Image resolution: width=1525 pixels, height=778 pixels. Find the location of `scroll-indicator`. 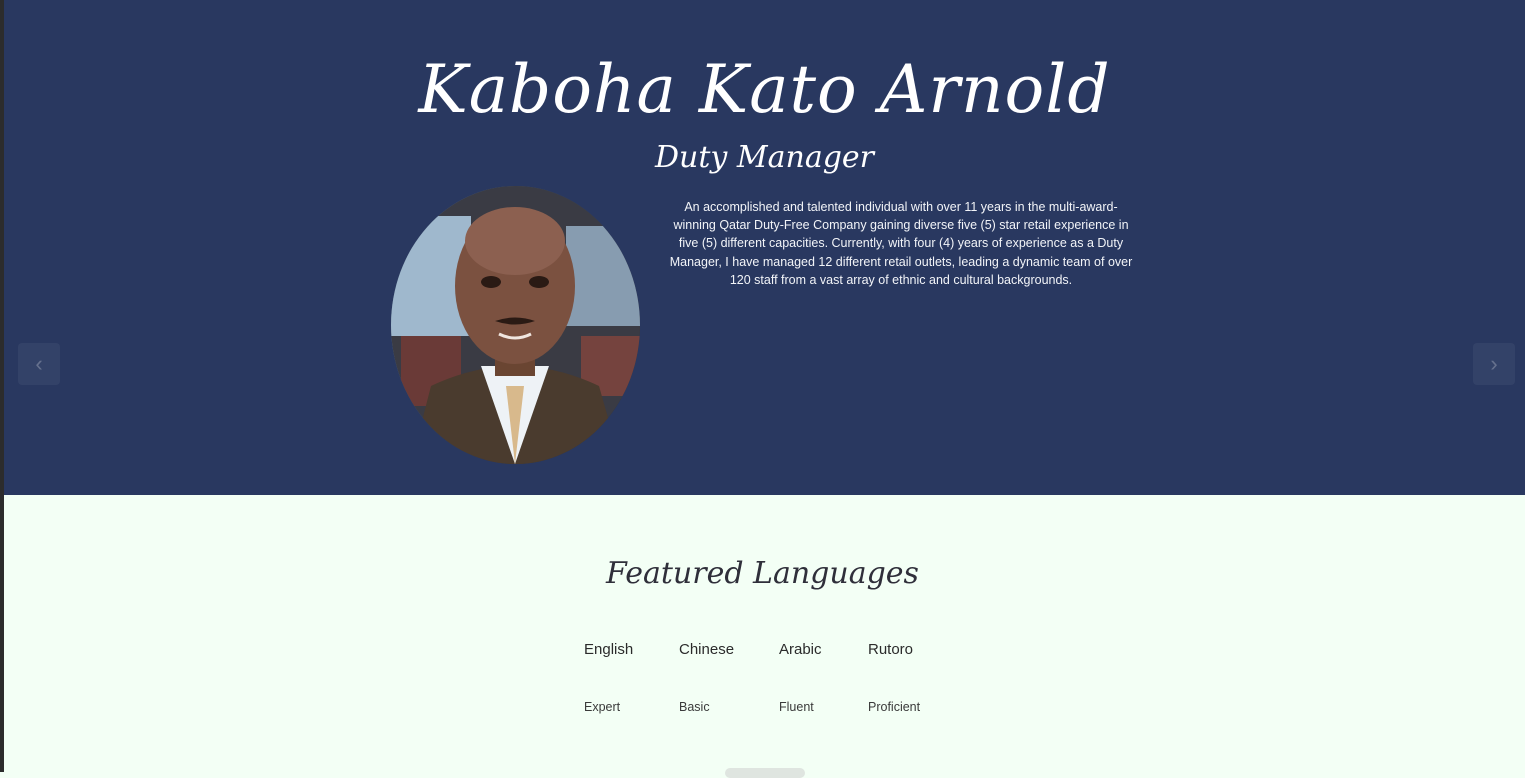

scroll-indicator is located at coordinates (765, 773).